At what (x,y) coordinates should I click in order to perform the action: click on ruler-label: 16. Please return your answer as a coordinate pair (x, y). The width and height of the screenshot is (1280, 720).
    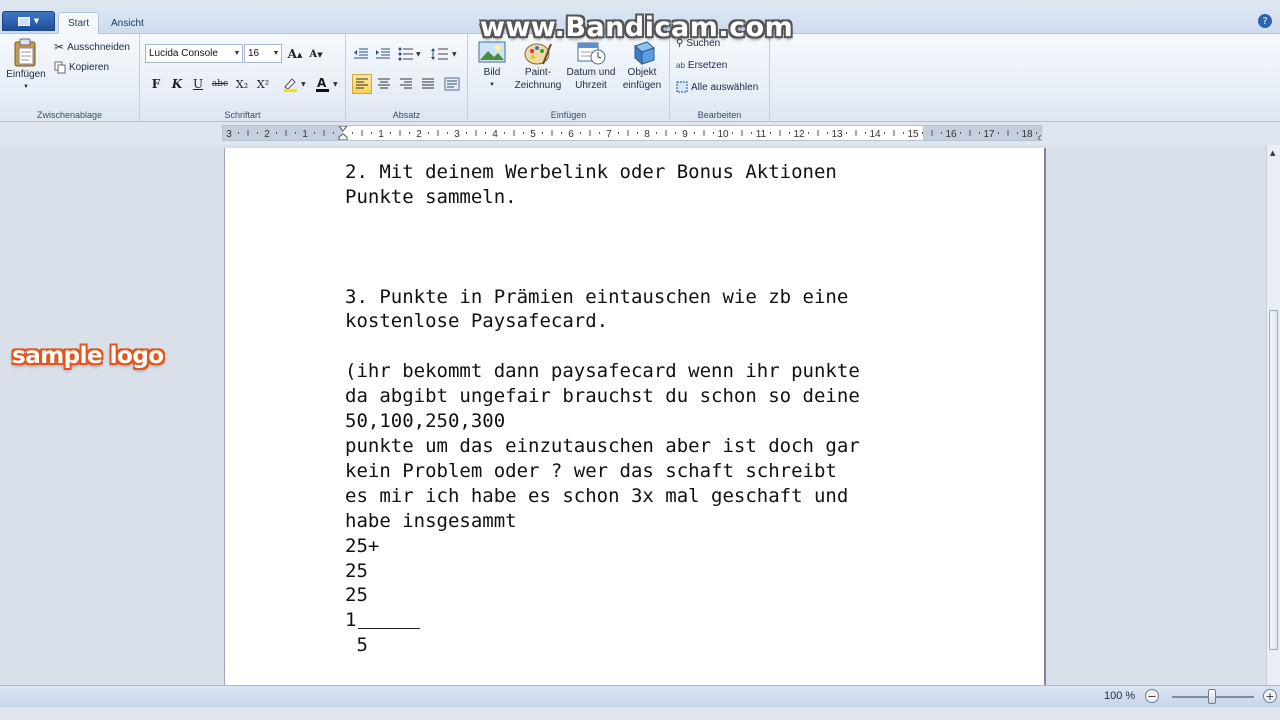
    Looking at the image, I should click on (951, 134).